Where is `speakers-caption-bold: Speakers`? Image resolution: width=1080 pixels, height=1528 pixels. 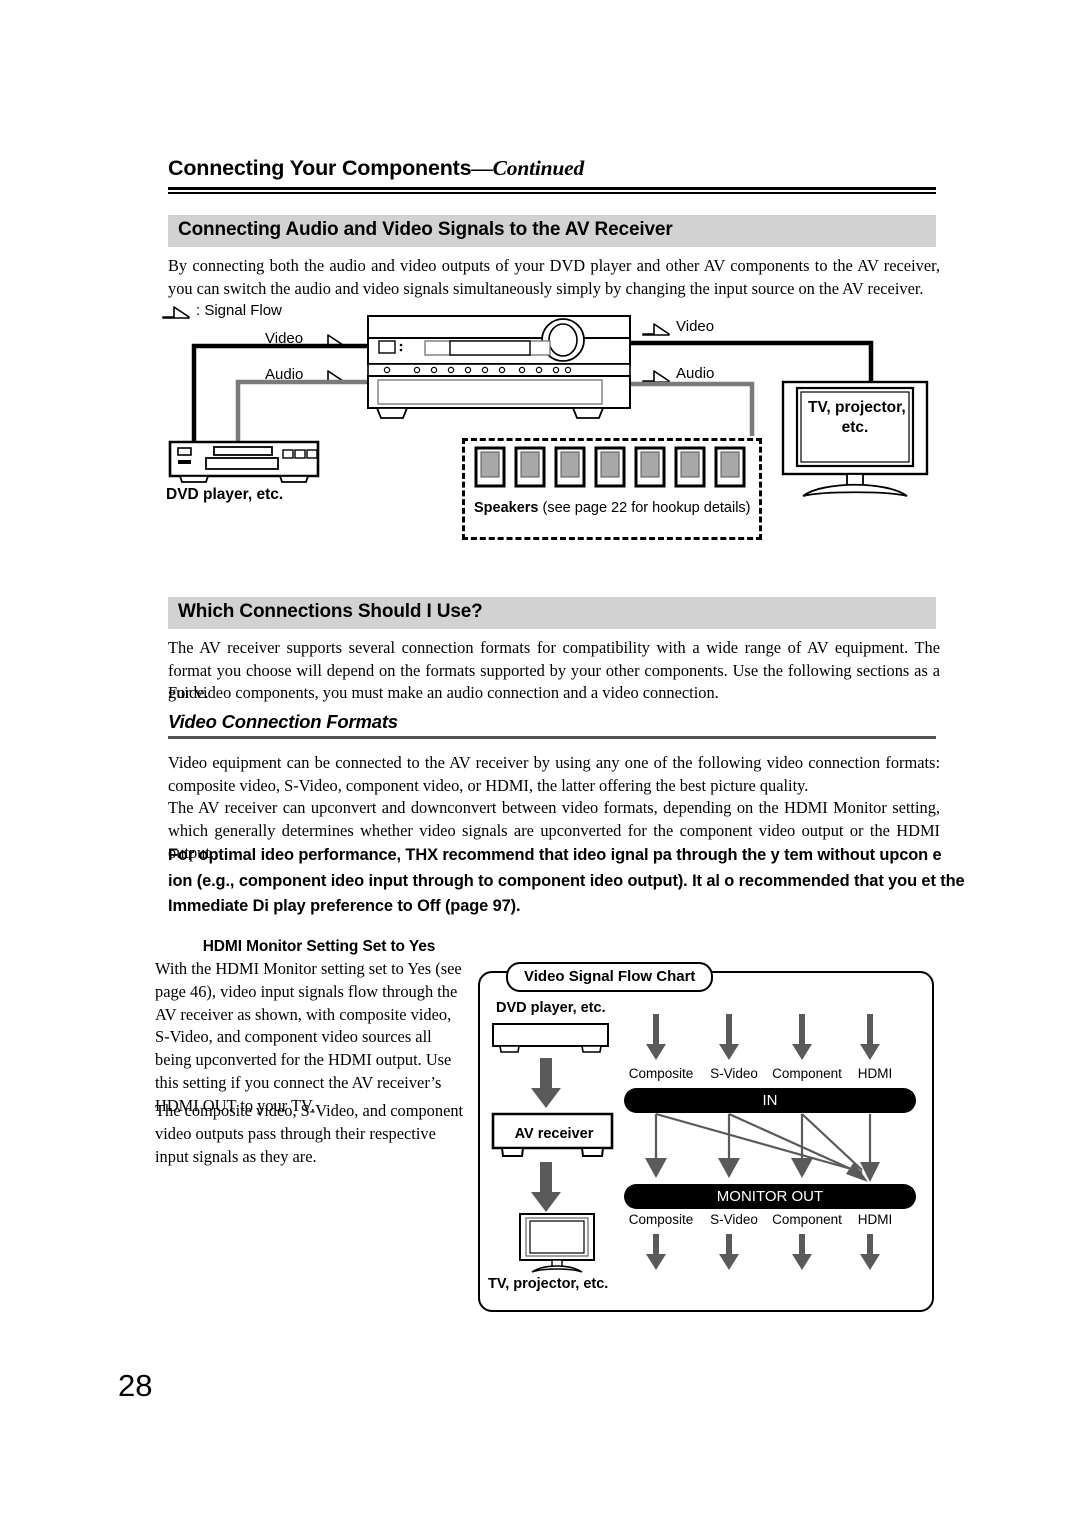
speakers-caption-bold: Speakers is located at coordinates (506, 508).